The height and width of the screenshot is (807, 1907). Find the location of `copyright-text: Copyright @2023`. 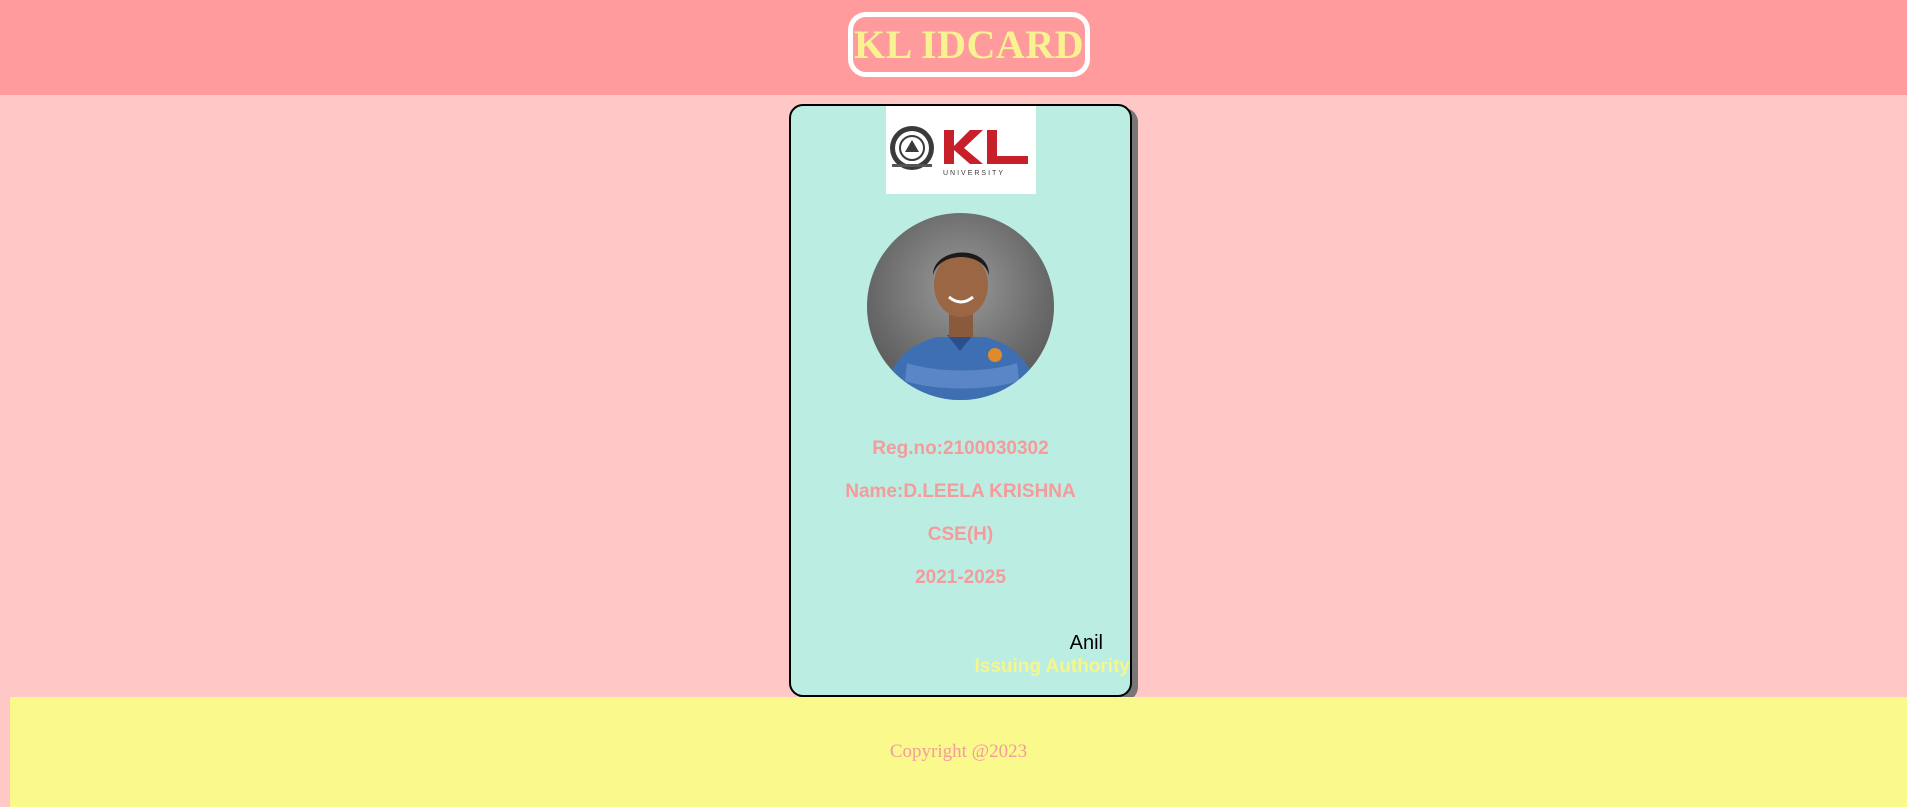

copyright-text: Copyright @2023 is located at coordinates (958, 751).